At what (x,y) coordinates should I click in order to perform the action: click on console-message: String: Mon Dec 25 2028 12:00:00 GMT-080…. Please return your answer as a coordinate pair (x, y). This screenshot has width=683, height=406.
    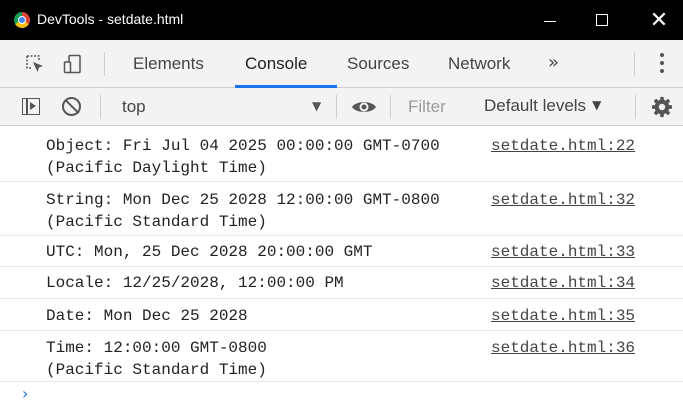
    Looking at the image, I should click on (341, 209).